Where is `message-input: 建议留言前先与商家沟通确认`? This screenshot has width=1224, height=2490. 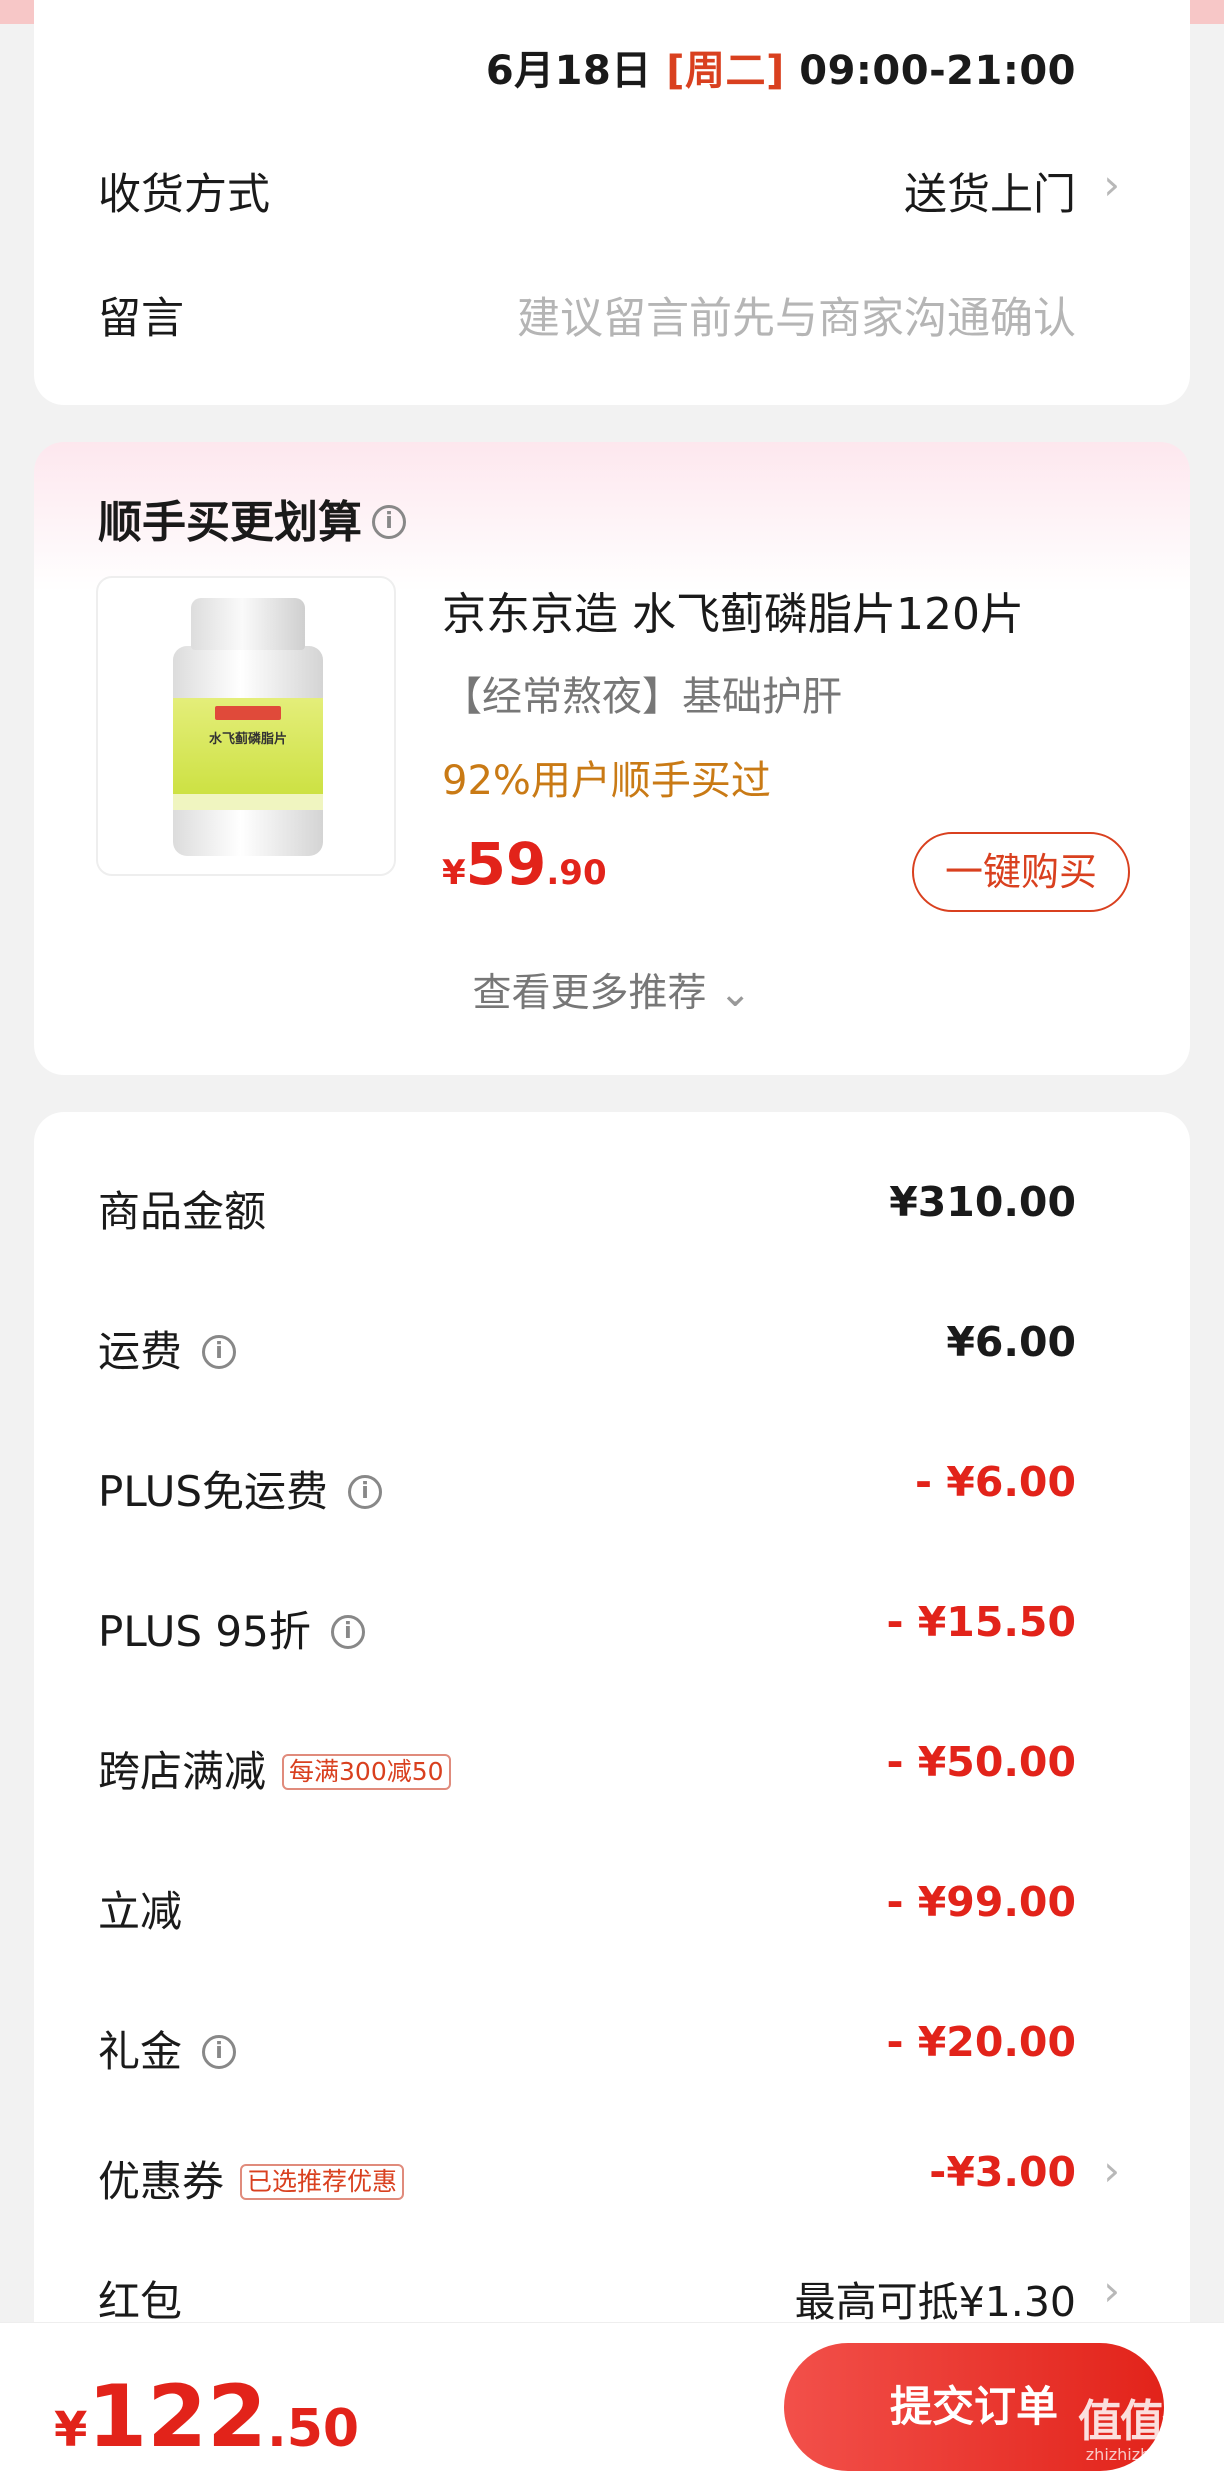 message-input: 建议留言前先与商家沟通确认 is located at coordinates (796, 315).